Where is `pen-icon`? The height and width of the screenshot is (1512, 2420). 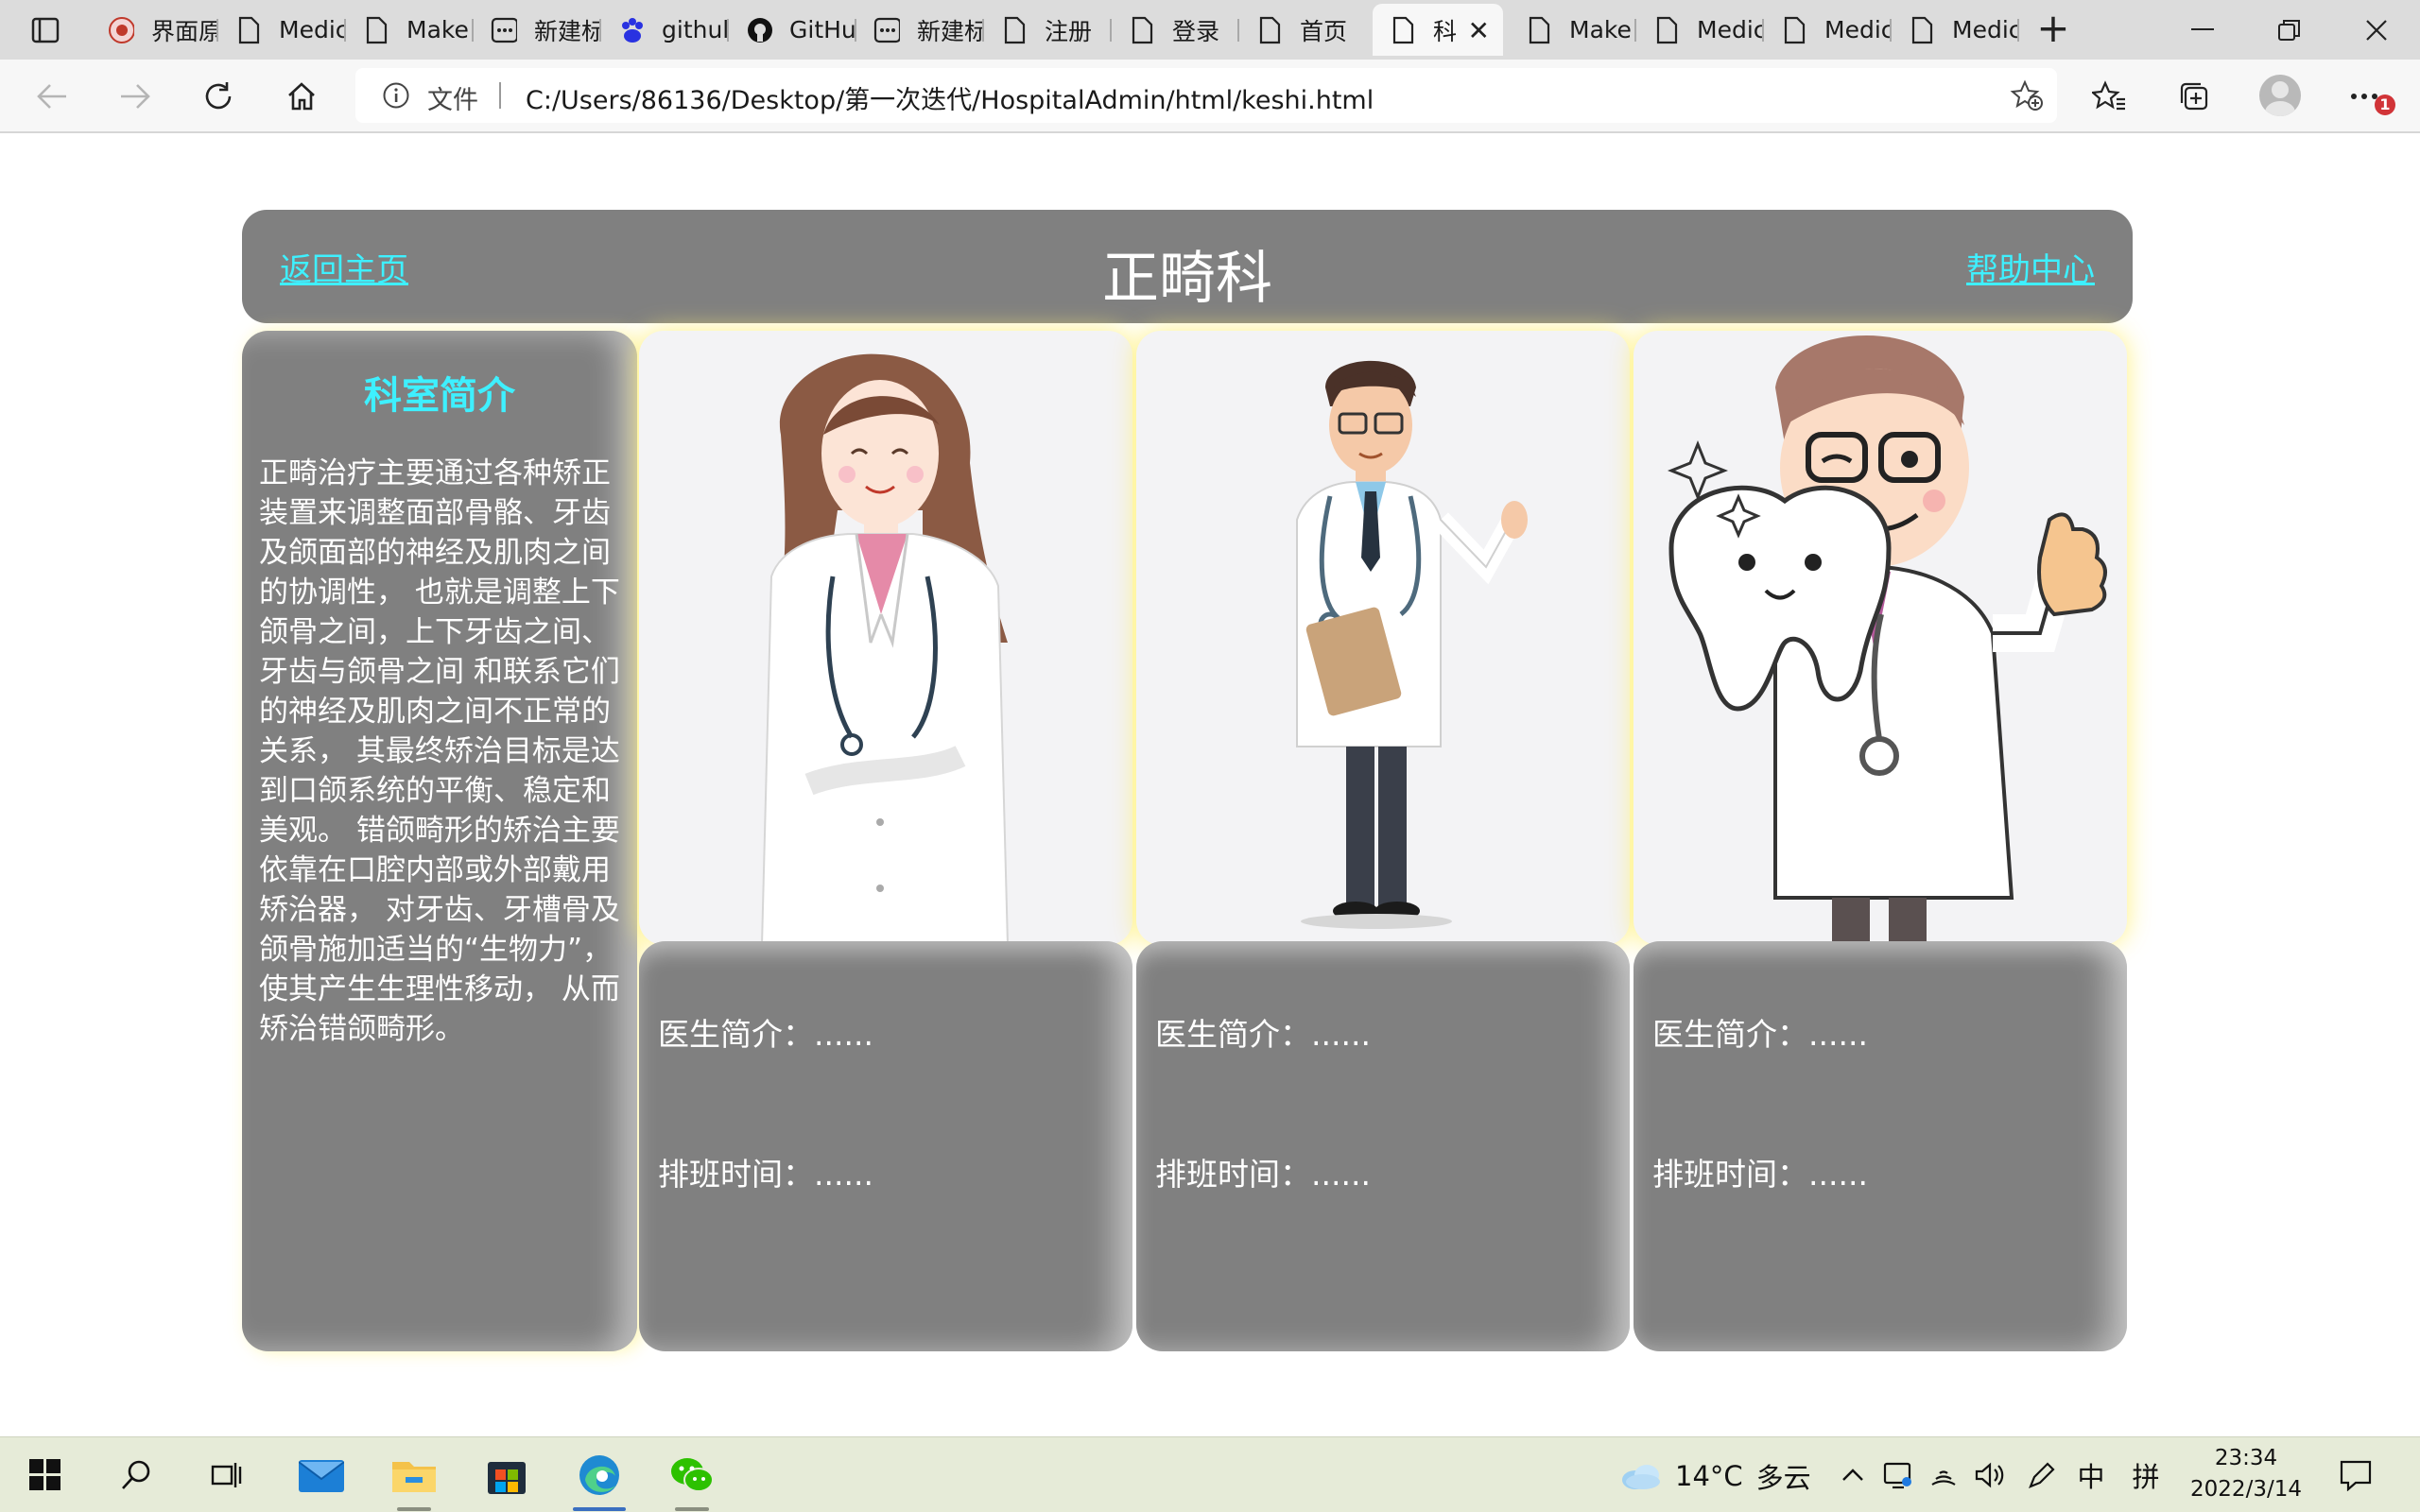
pen-icon is located at coordinates (2042, 1475).